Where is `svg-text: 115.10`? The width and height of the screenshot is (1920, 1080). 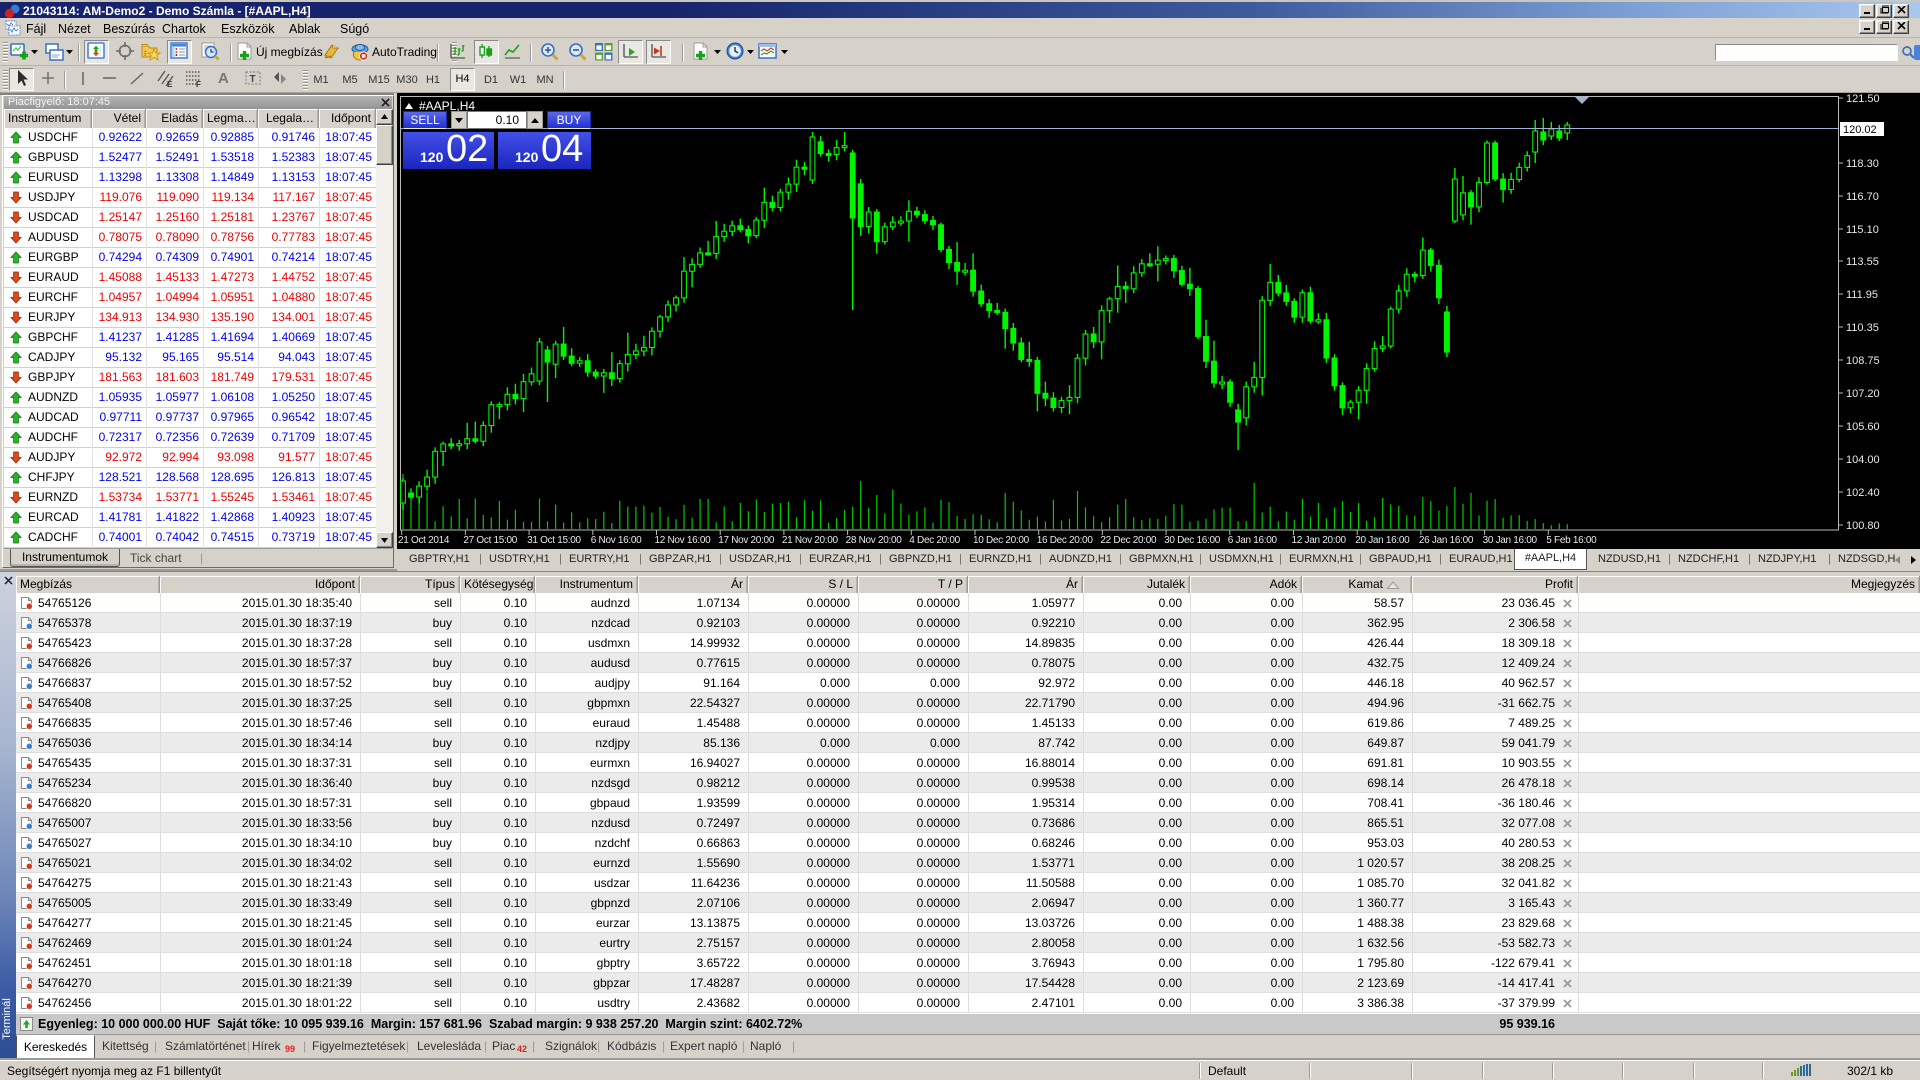 svg-text: 115.10 is located at coordinates (1862, 230).